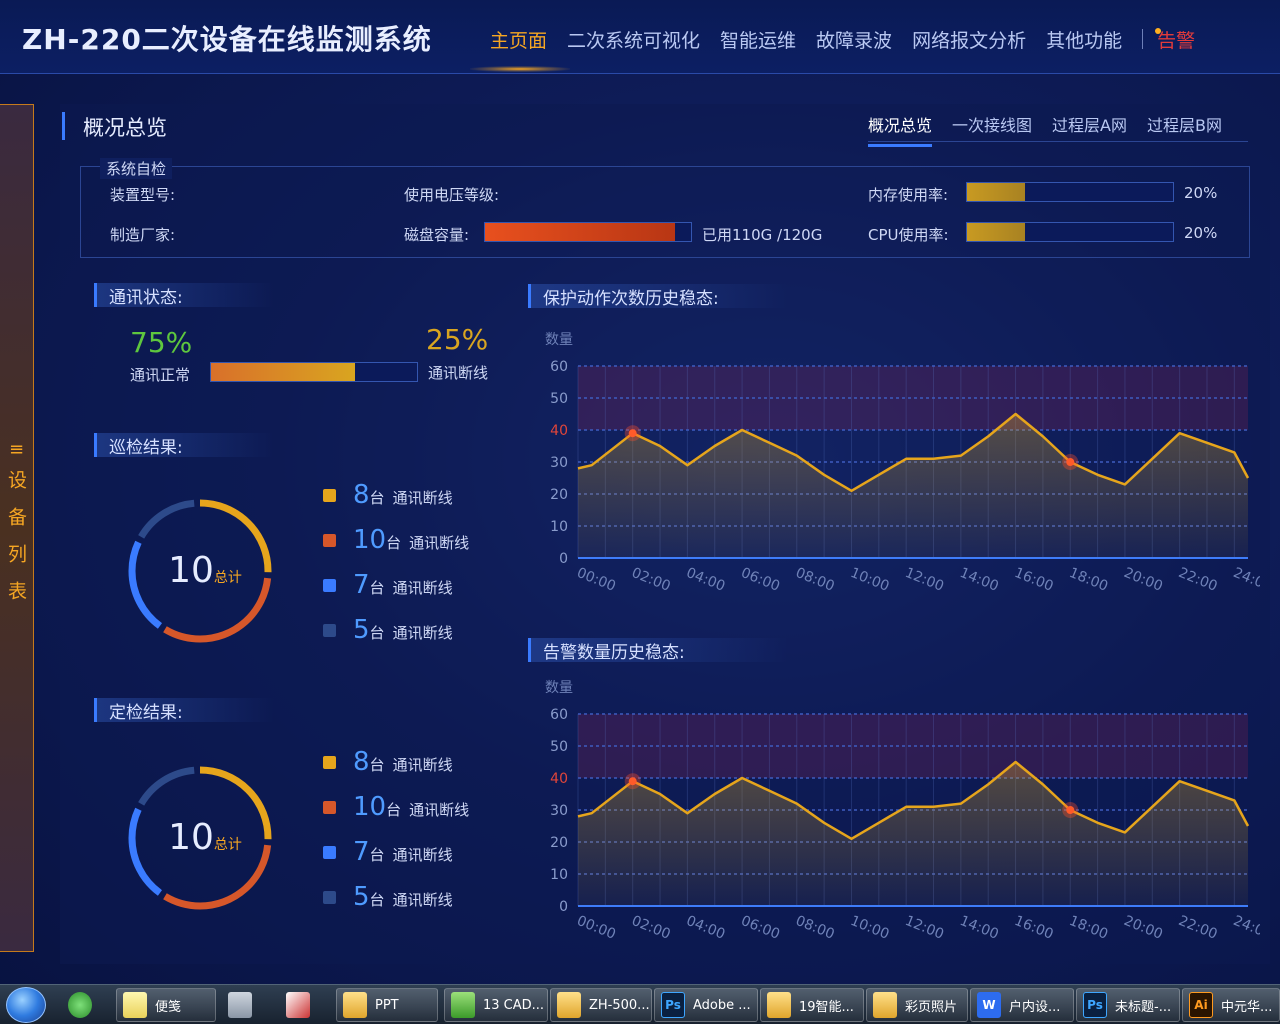 Image resolution: width=1280 pixels, height=1024 pixels. Describe the element at coordinates (361, 897) in the screenshot. I see `legend-count: 5` at that location.